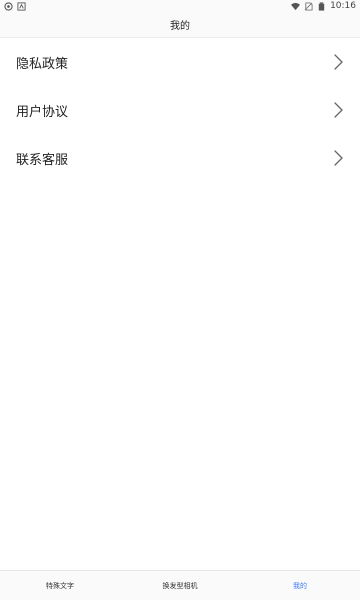 This screenshot has height=600, width=360. I want to click on tab-mine: 我的, so click(300, 586).